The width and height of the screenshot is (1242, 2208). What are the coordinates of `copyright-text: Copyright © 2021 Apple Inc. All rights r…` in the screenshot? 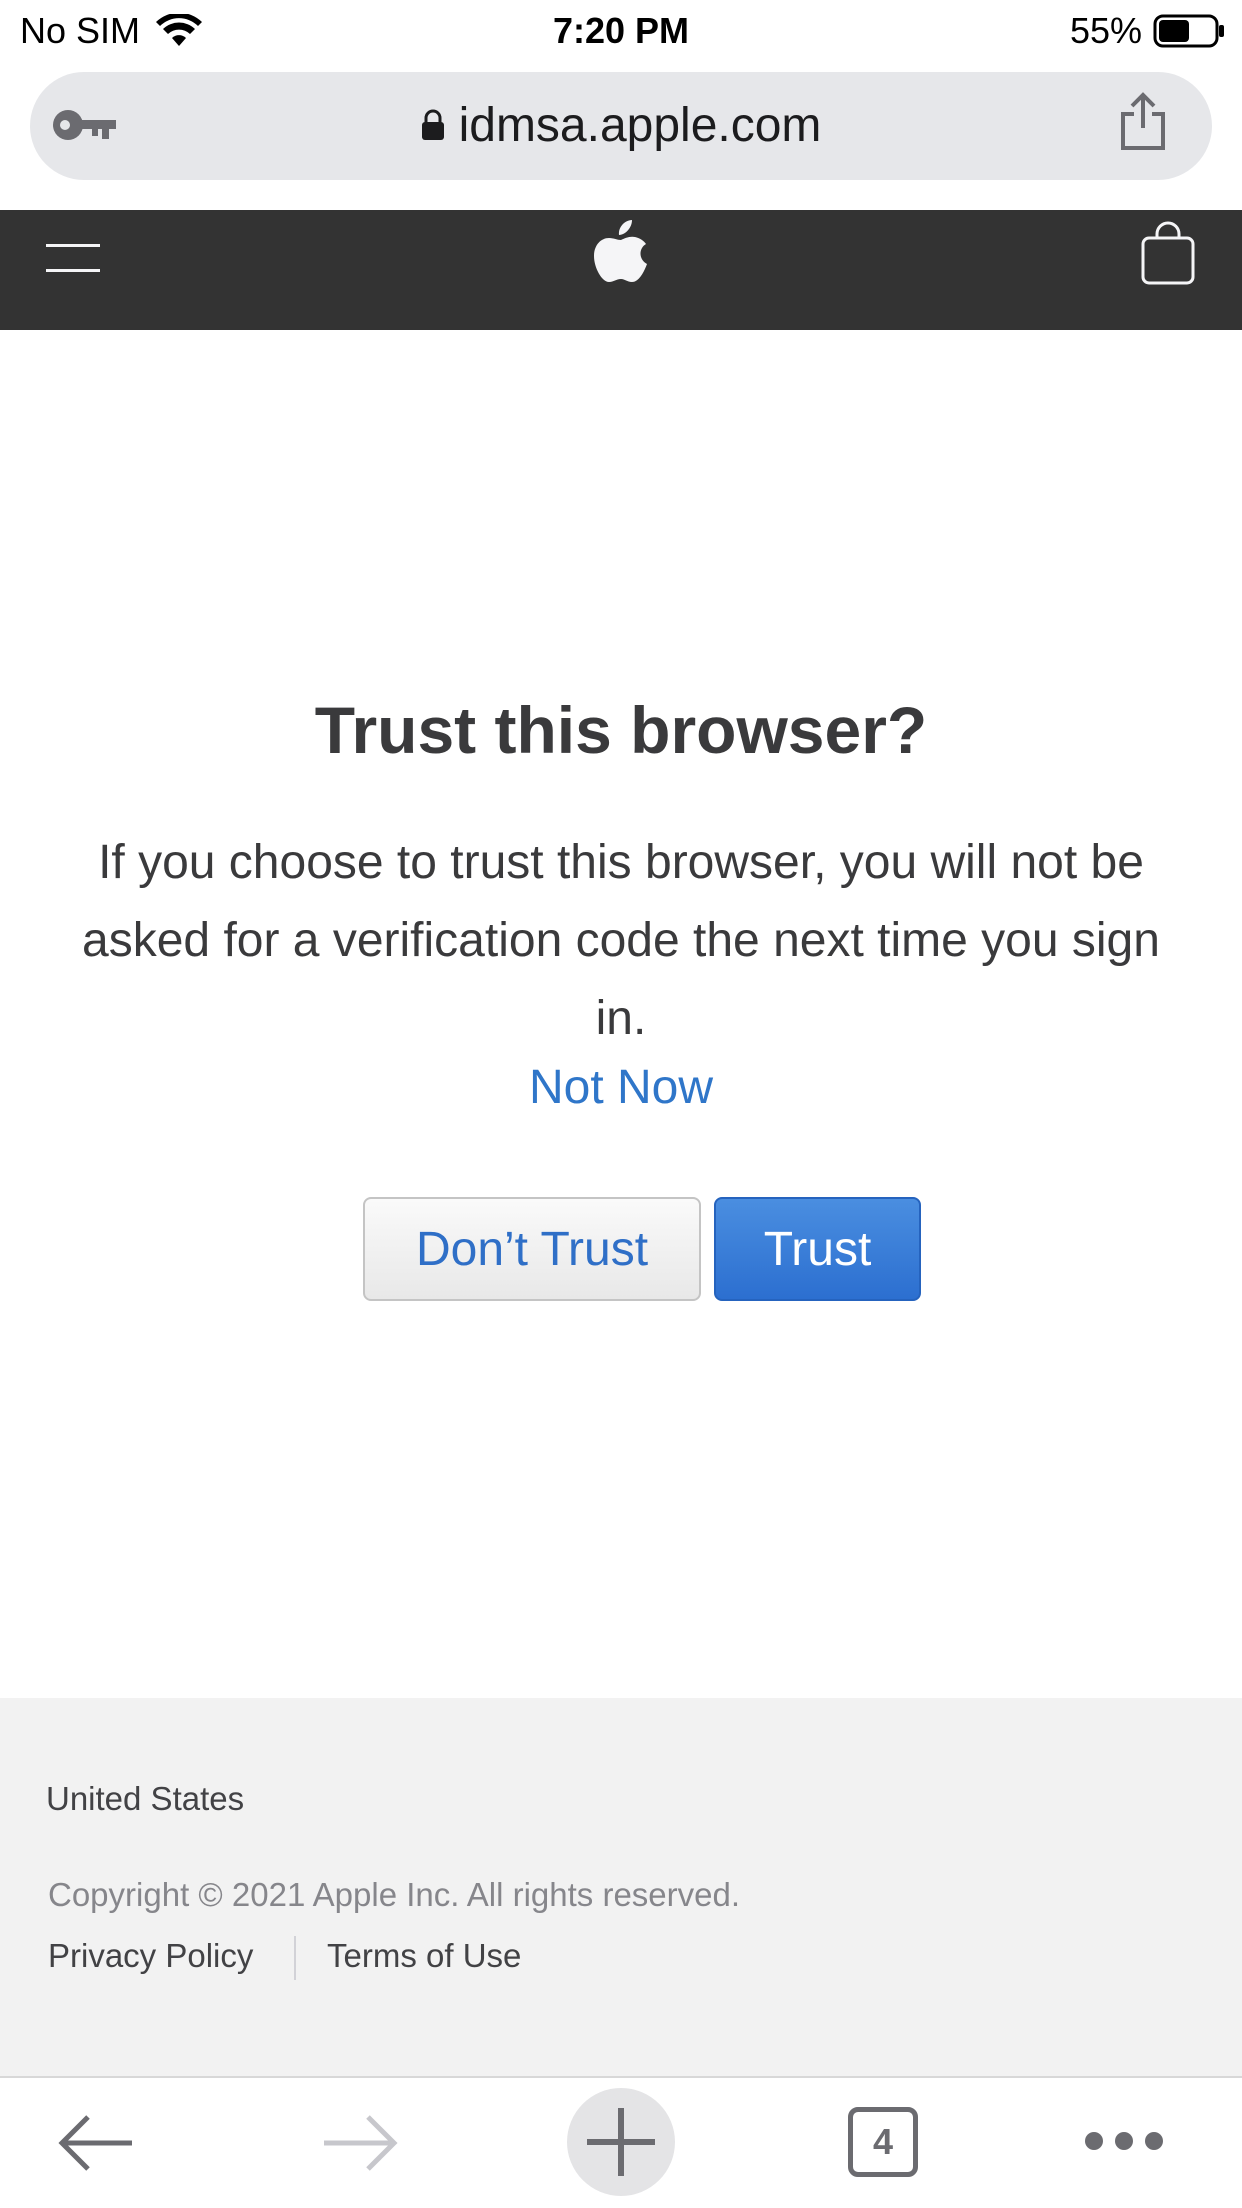 It's located at (394, 1894).